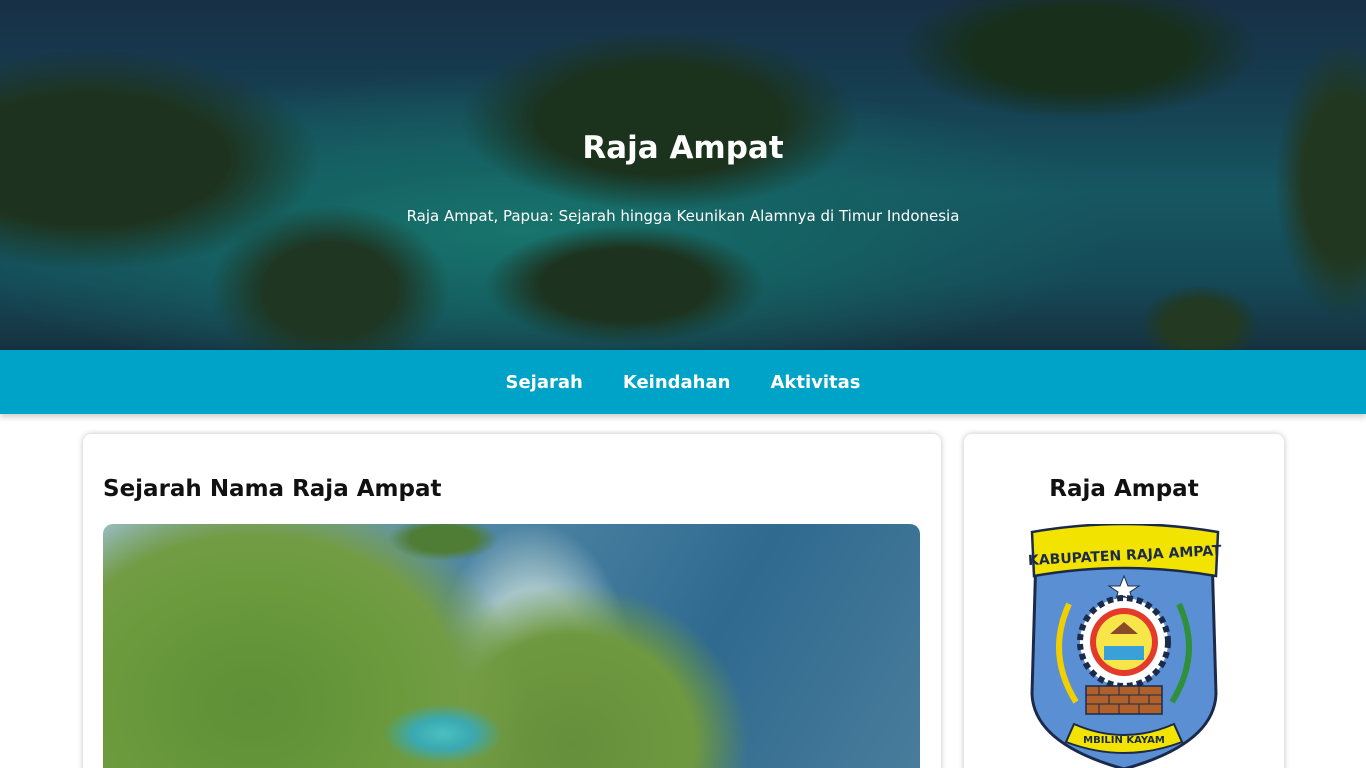  I want to click on sidebar-title: Raja Ampat, so click(1124, 489).